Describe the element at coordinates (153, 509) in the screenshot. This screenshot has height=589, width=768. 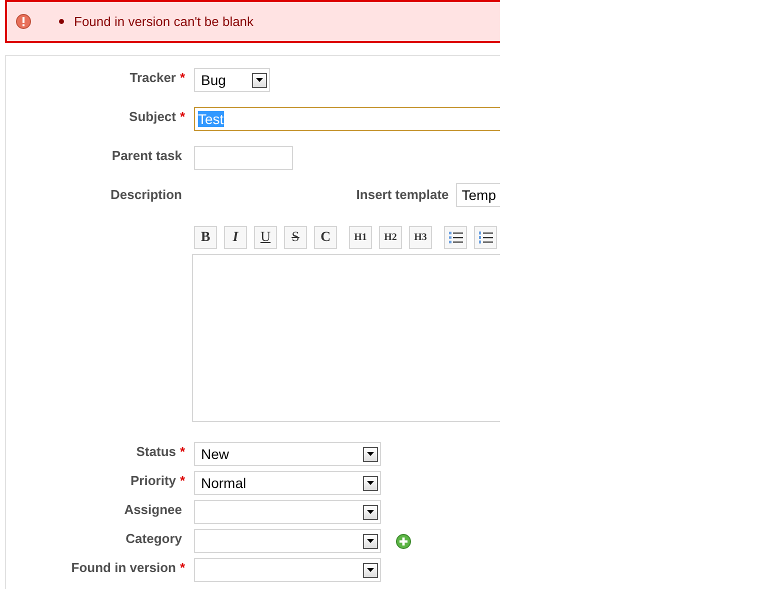
I see `field-label: Assignee` at that location.